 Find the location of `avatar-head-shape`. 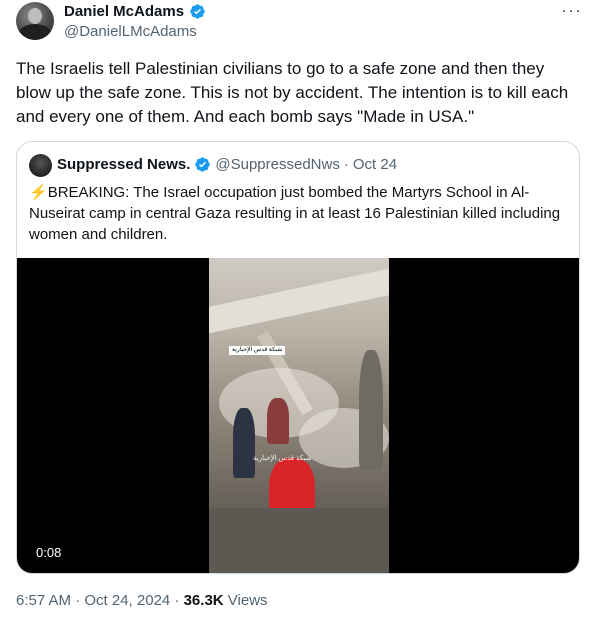

avatar-head-shape is located at coordinates (35, 16).